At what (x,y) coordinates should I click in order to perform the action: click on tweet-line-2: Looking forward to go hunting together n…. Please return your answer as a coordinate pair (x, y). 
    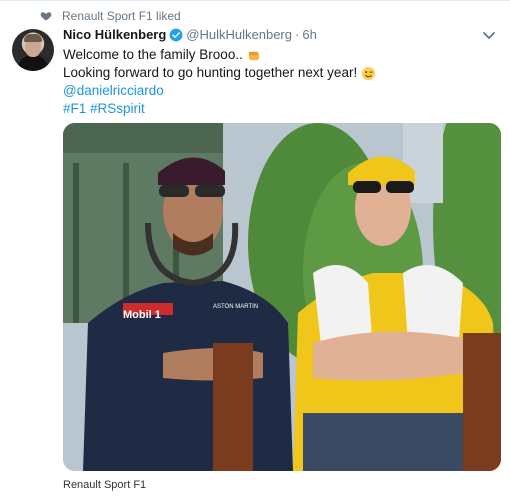
    Looking at the image, I should click on (210, 72).